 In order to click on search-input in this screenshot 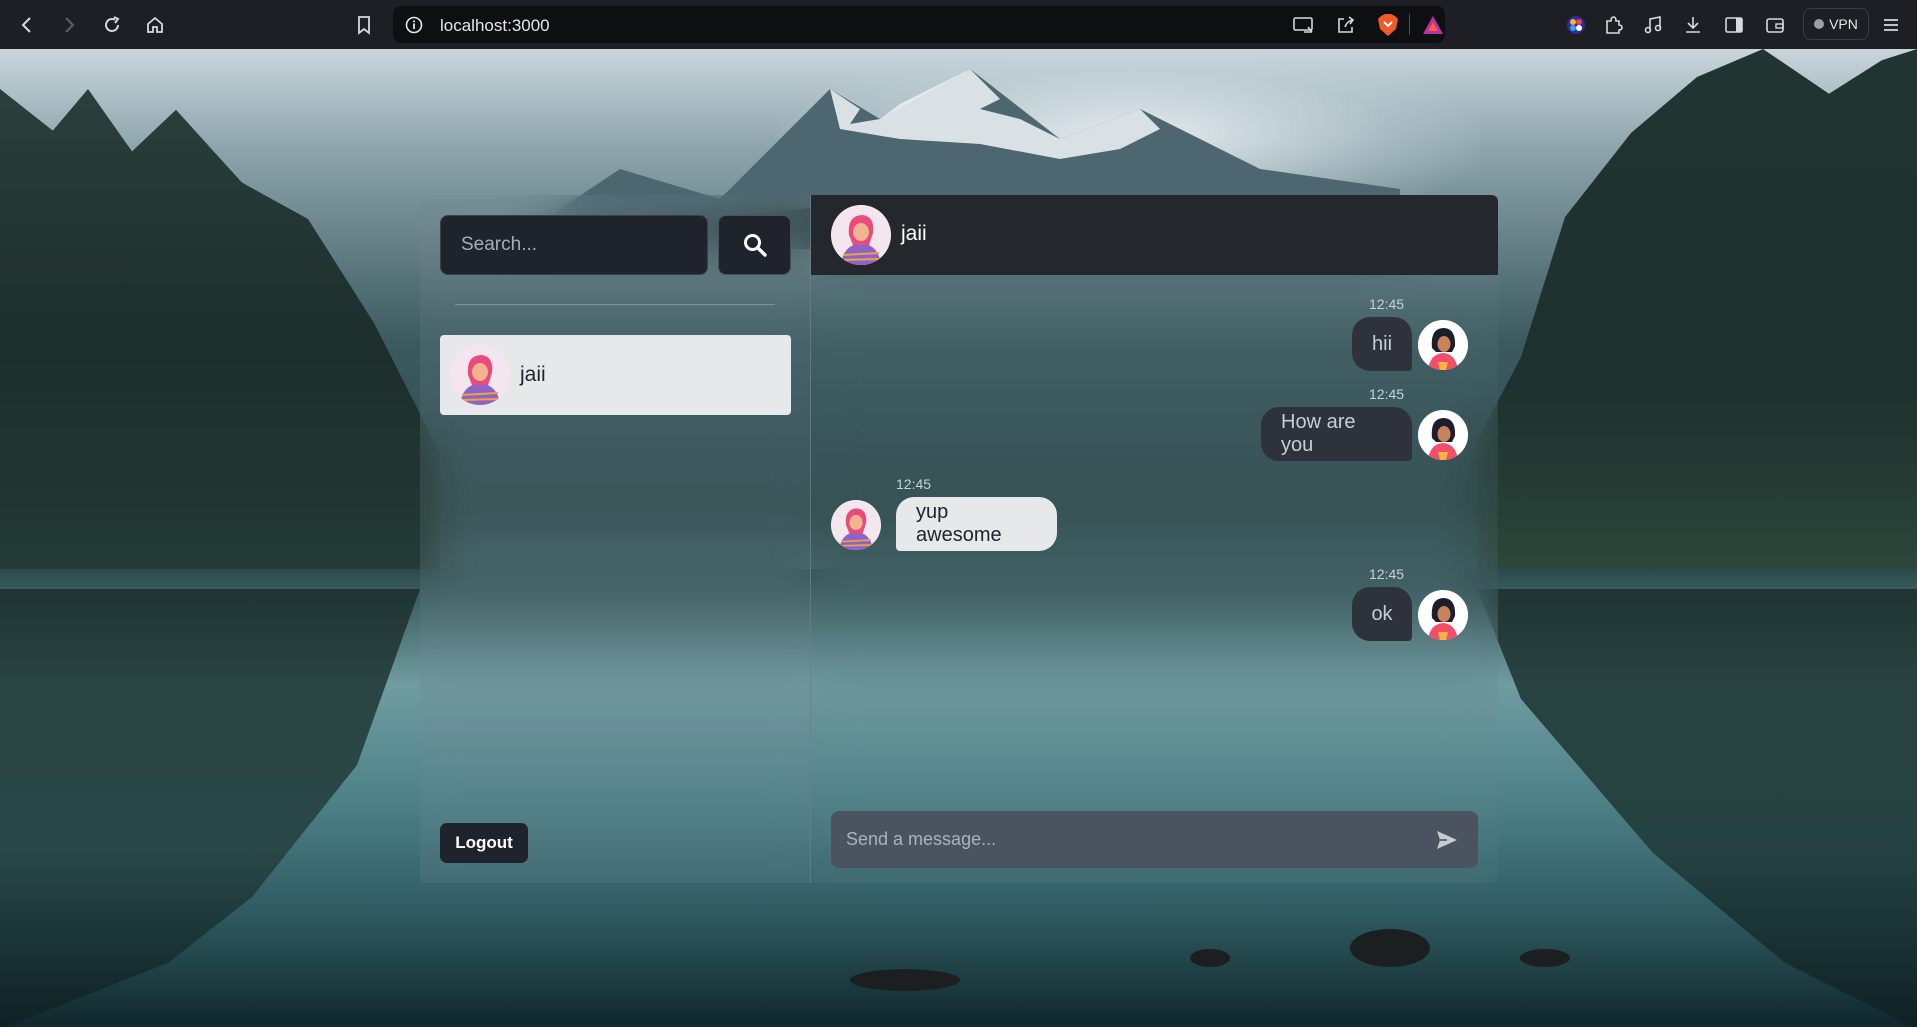, I will do `click(574, 245)`.